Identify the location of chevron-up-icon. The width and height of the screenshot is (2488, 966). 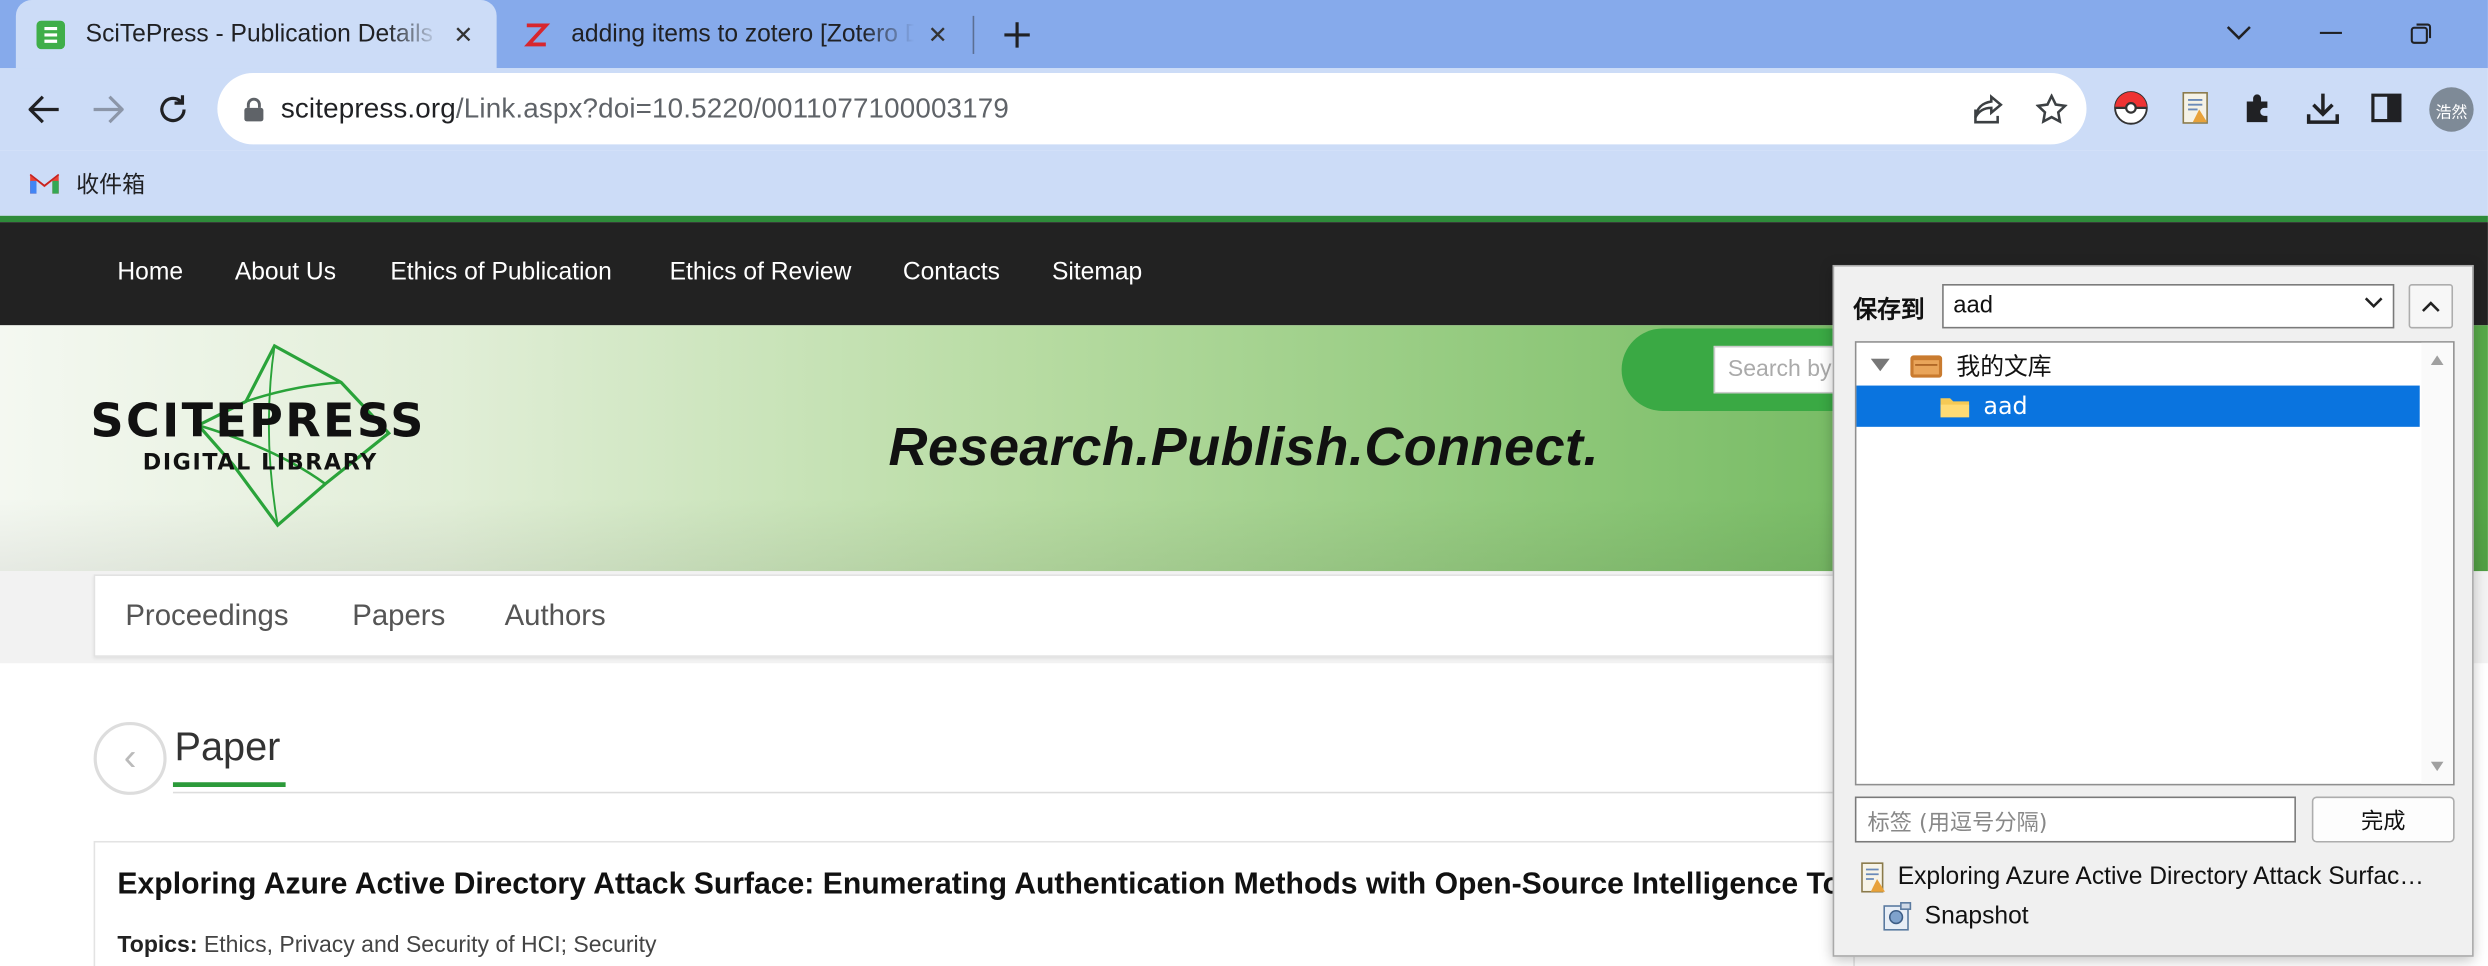
(2430, 306).